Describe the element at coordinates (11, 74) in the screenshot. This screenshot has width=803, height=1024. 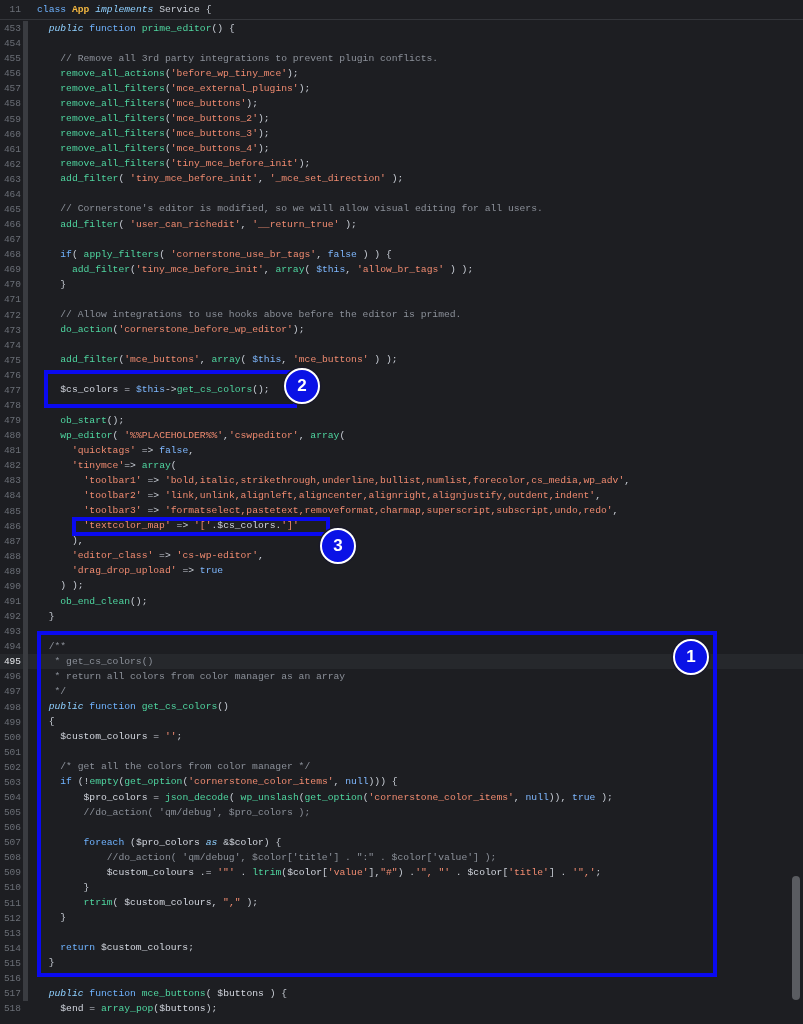
I see `line-number: 456` at that location.